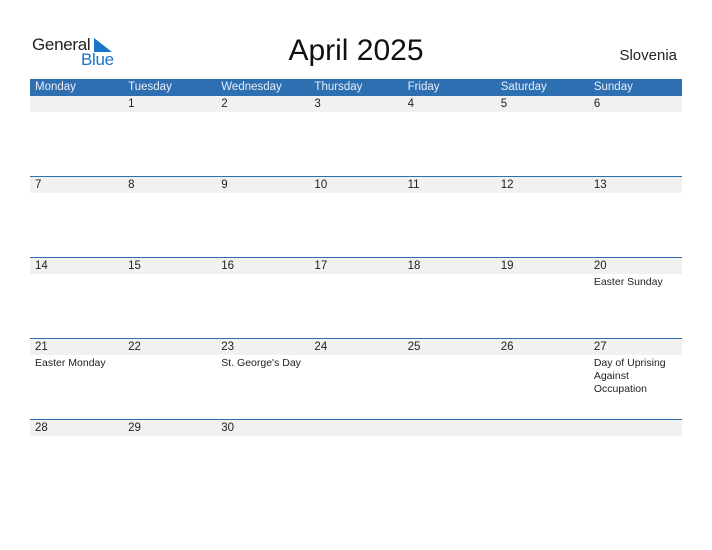  I want to click on holiday-label: St. George's Day, so click(261, 363).